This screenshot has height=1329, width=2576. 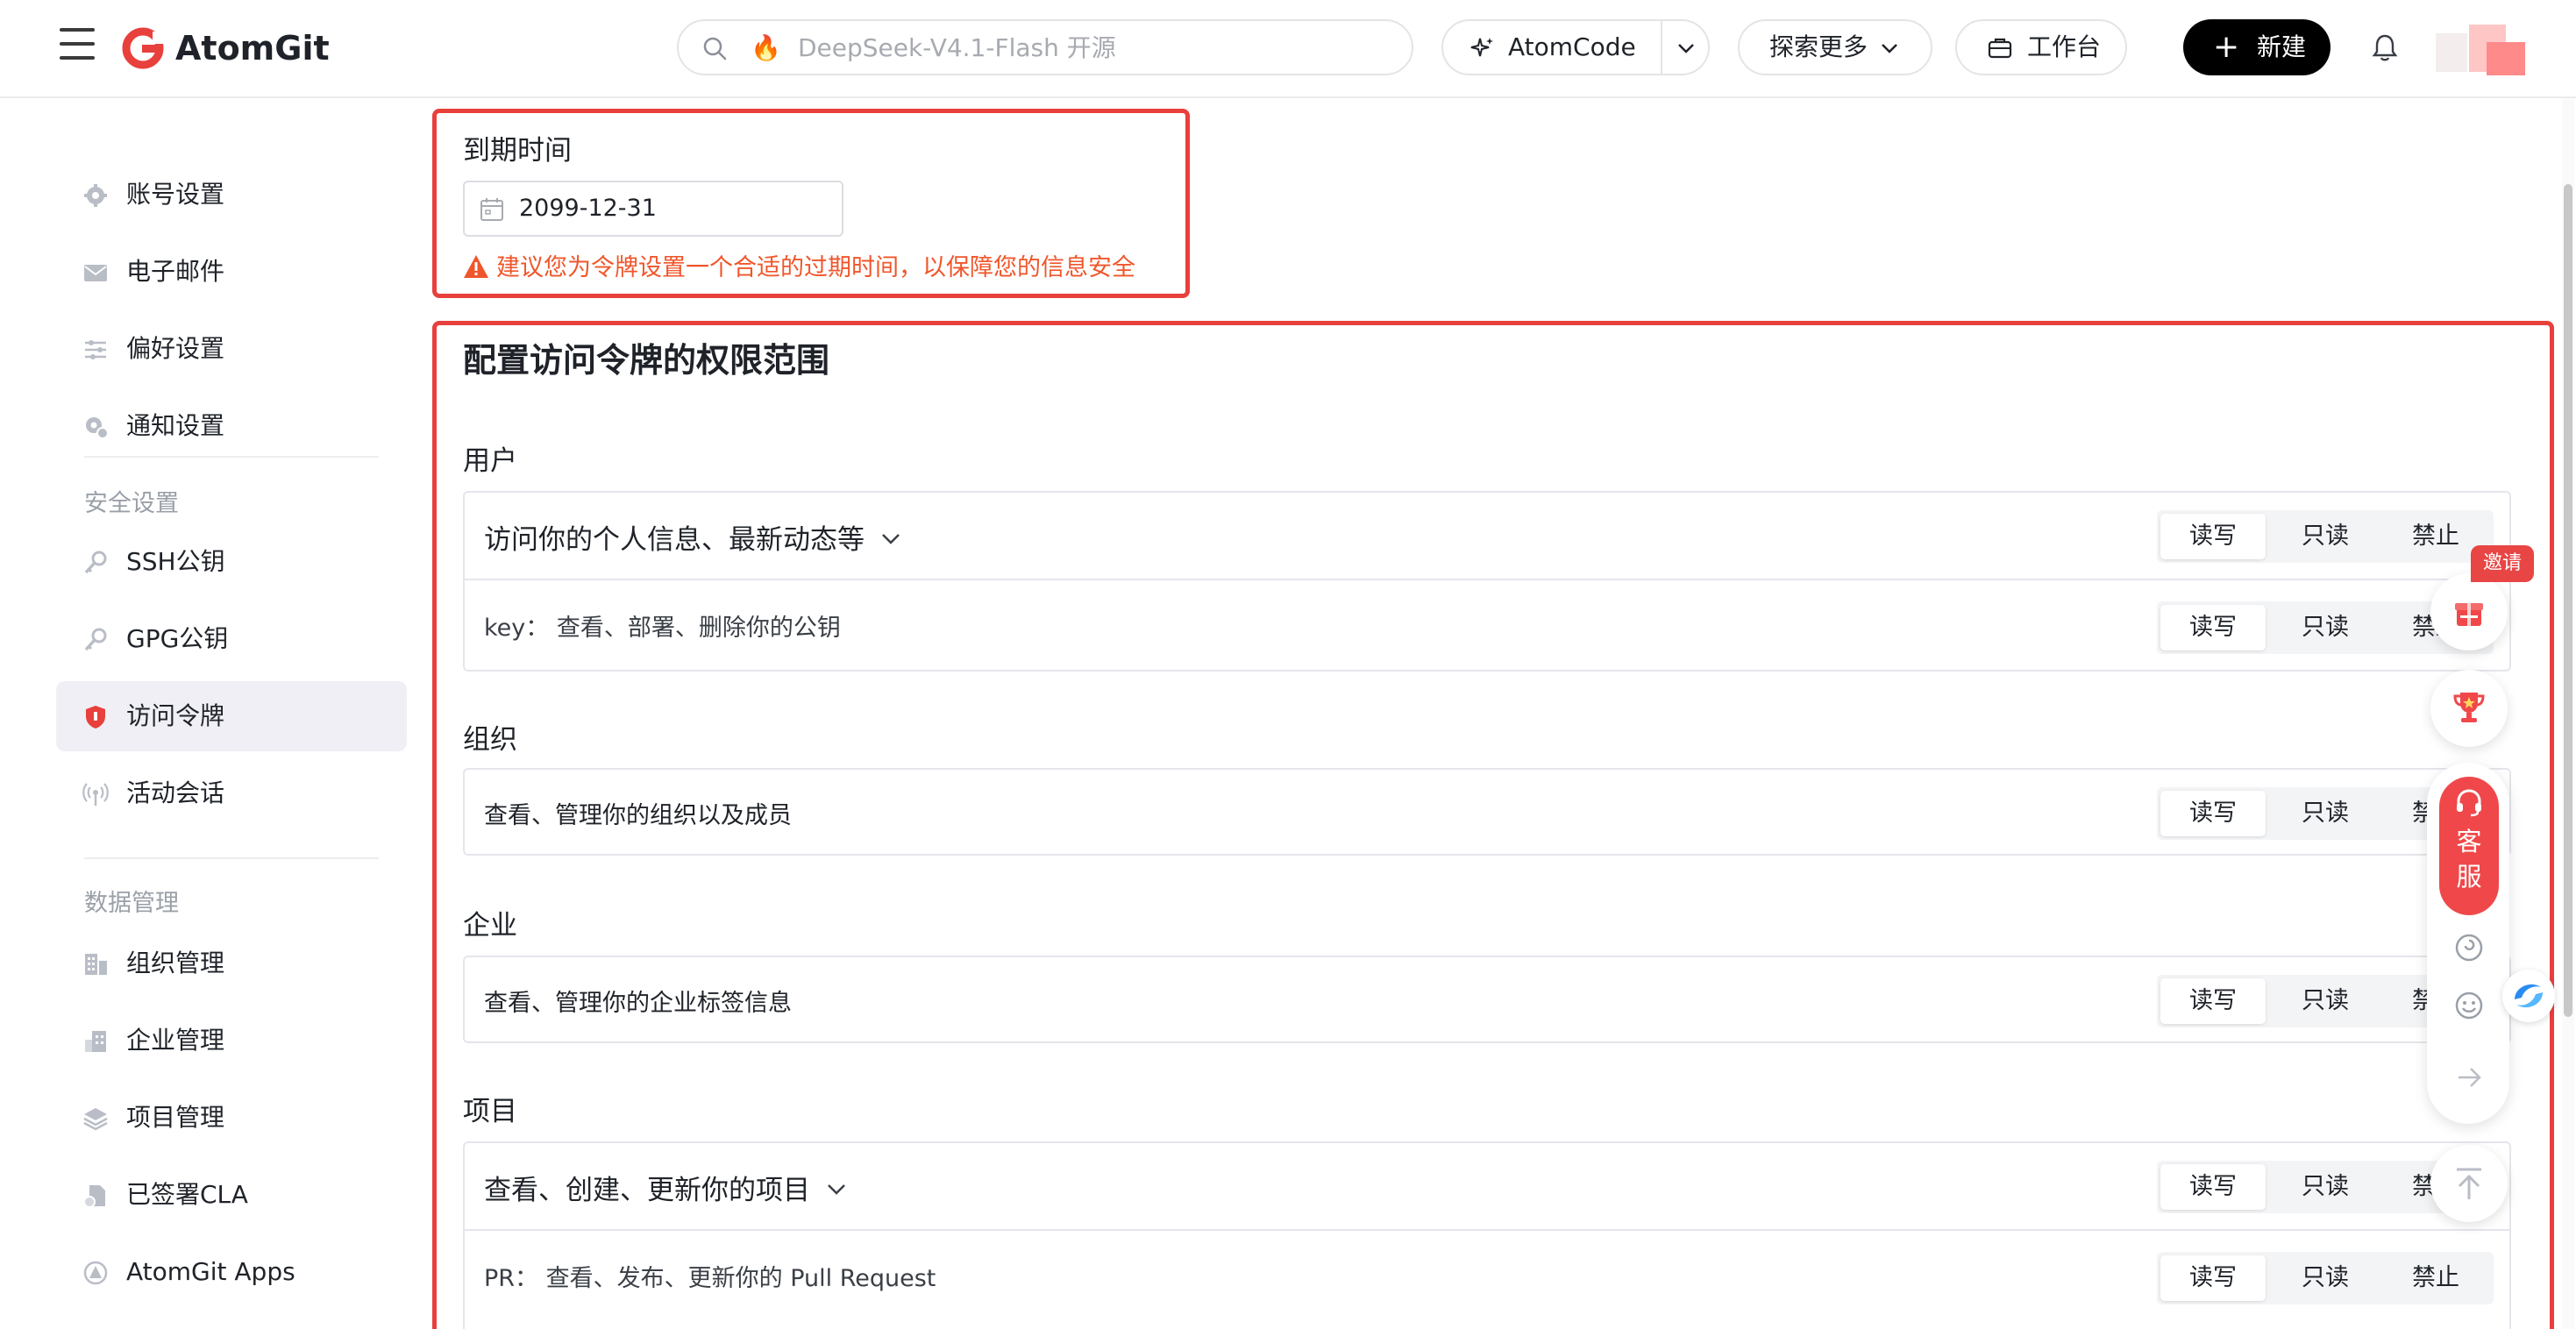 I want to click on bell-icon, so click(x=2385, y=47).